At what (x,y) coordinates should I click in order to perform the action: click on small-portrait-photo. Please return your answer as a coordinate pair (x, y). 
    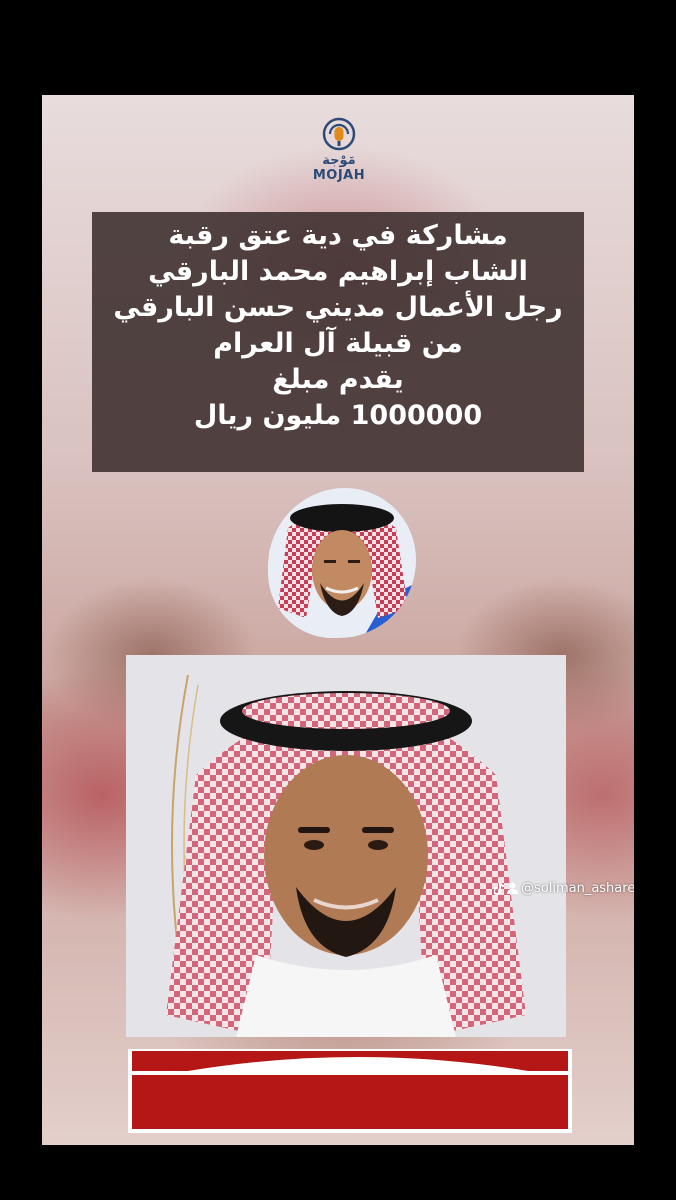
    Looking at the image, I should click on (342, 563).